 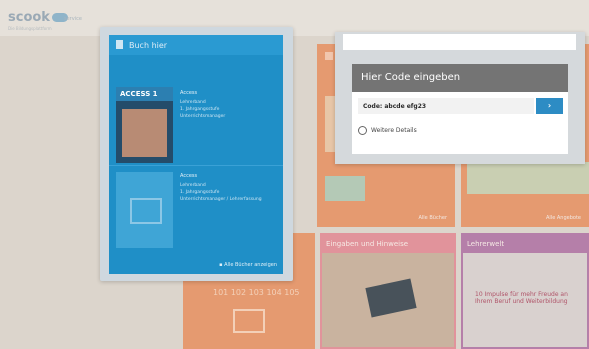 I want to click on clock-icon, so click(x=362, y=130).